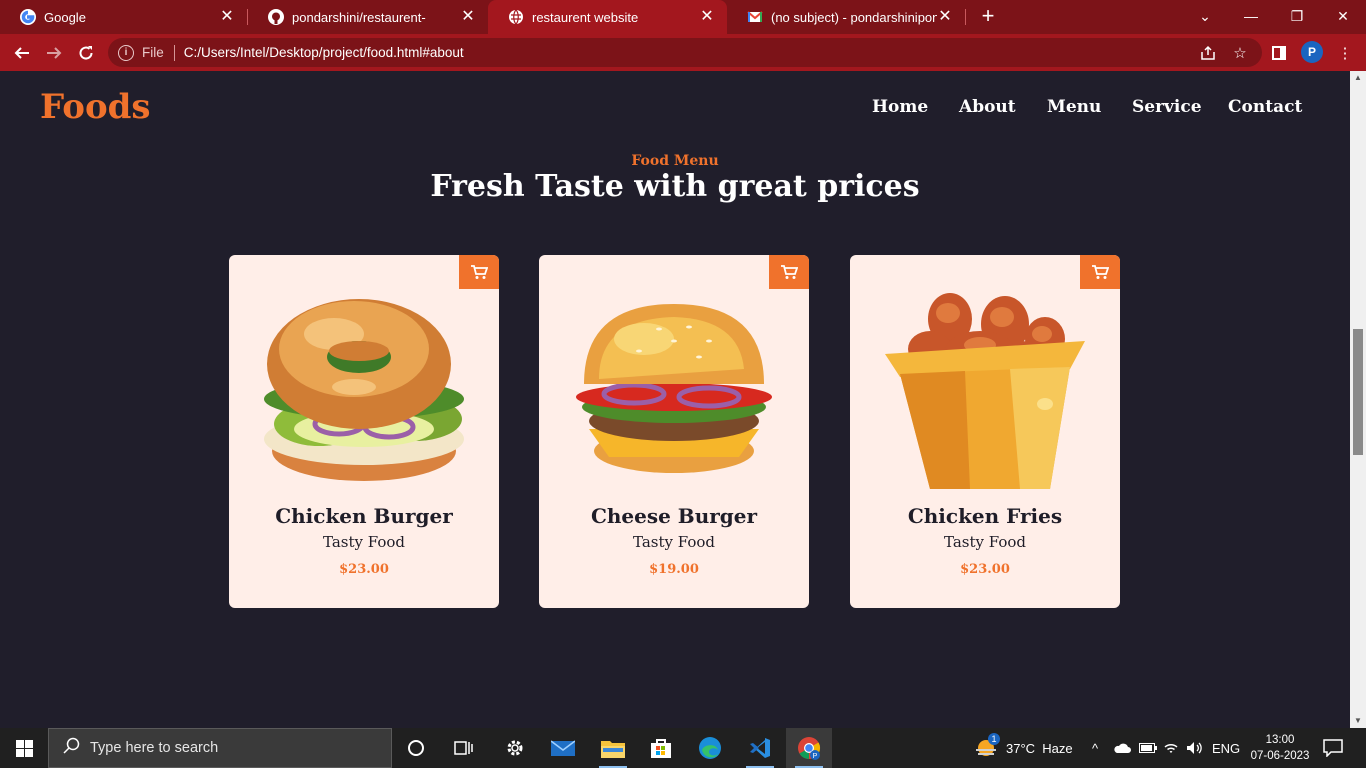 The image size is (1366, 768). I want to click on weather-haze-icon: 1, so click(987, 746).